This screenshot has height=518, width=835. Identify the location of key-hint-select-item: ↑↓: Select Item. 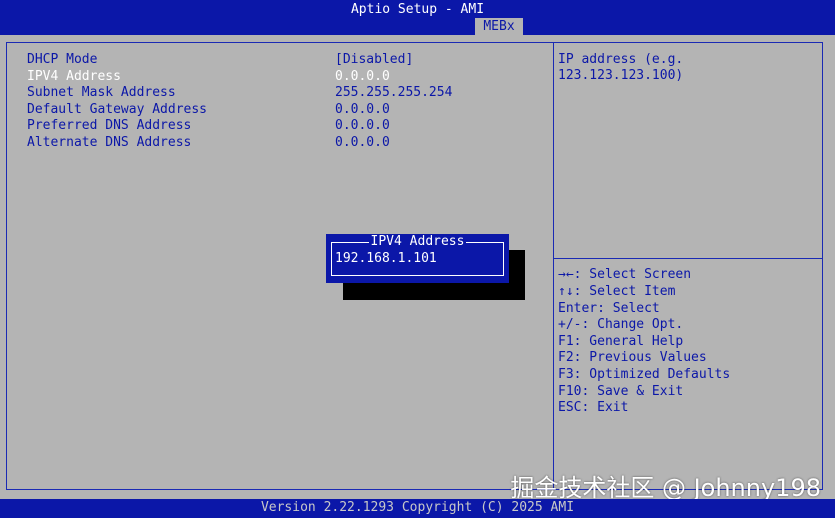
(617, 291).